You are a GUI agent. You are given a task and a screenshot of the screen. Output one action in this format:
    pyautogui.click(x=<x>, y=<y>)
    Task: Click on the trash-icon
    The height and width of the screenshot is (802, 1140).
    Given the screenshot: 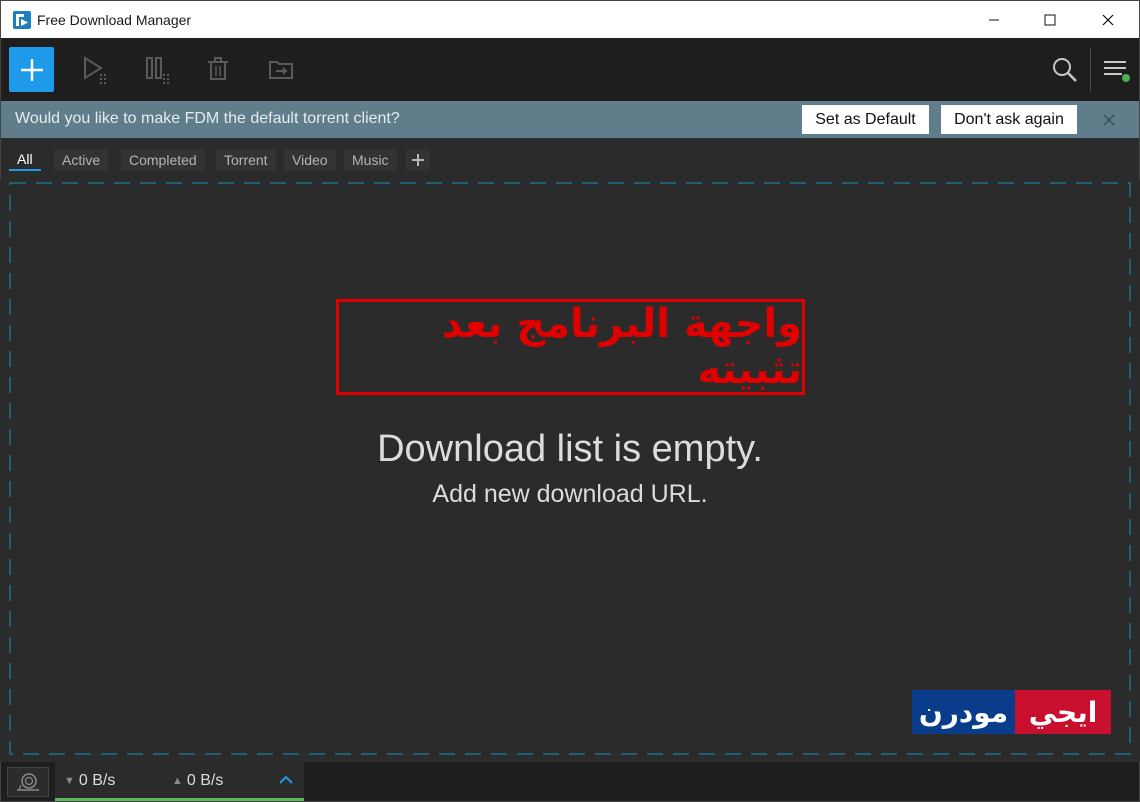 What is the action you would take?
    pyautogui.click(x=220, y=70)
    